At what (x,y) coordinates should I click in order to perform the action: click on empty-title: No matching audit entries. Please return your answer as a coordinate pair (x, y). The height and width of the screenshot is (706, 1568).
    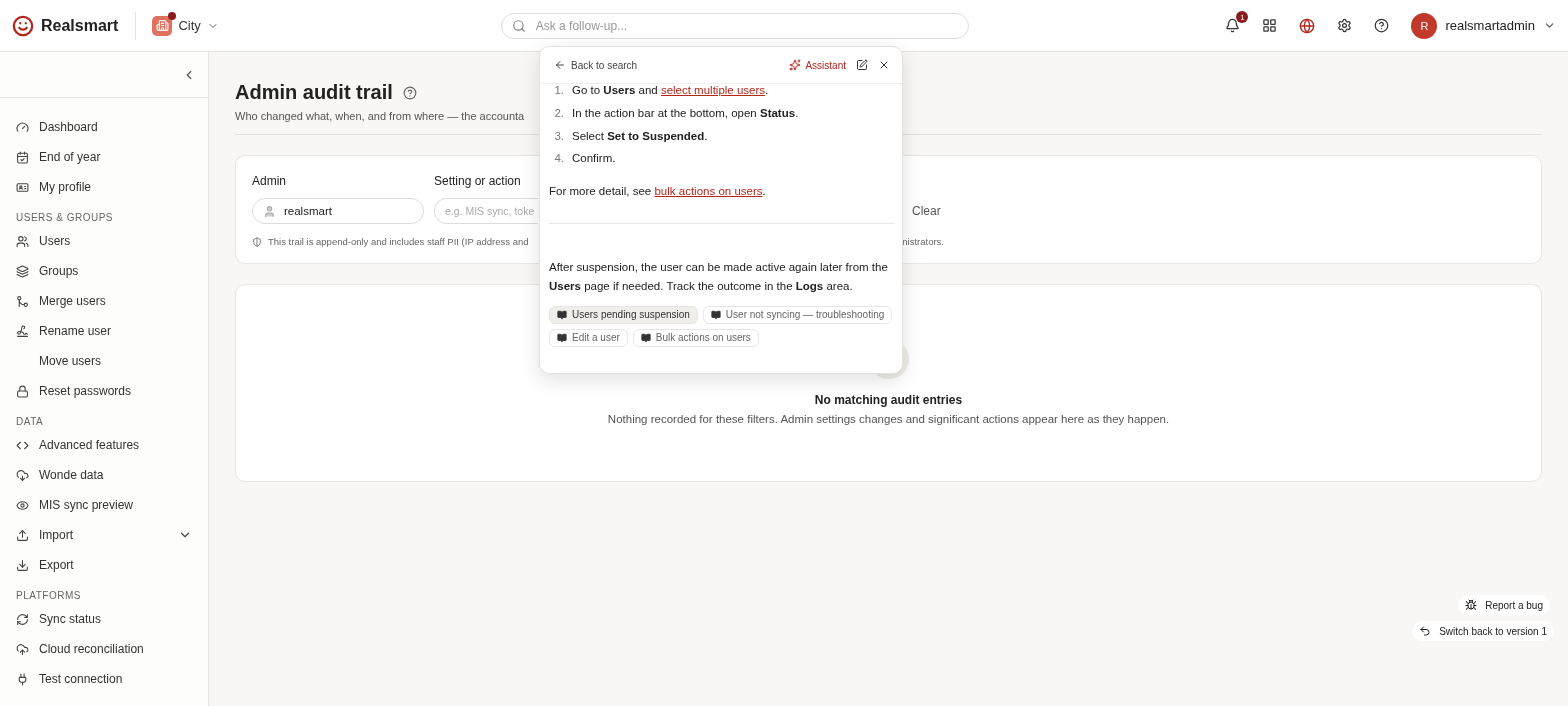
    Looking at the image, I should click on (888, 400).